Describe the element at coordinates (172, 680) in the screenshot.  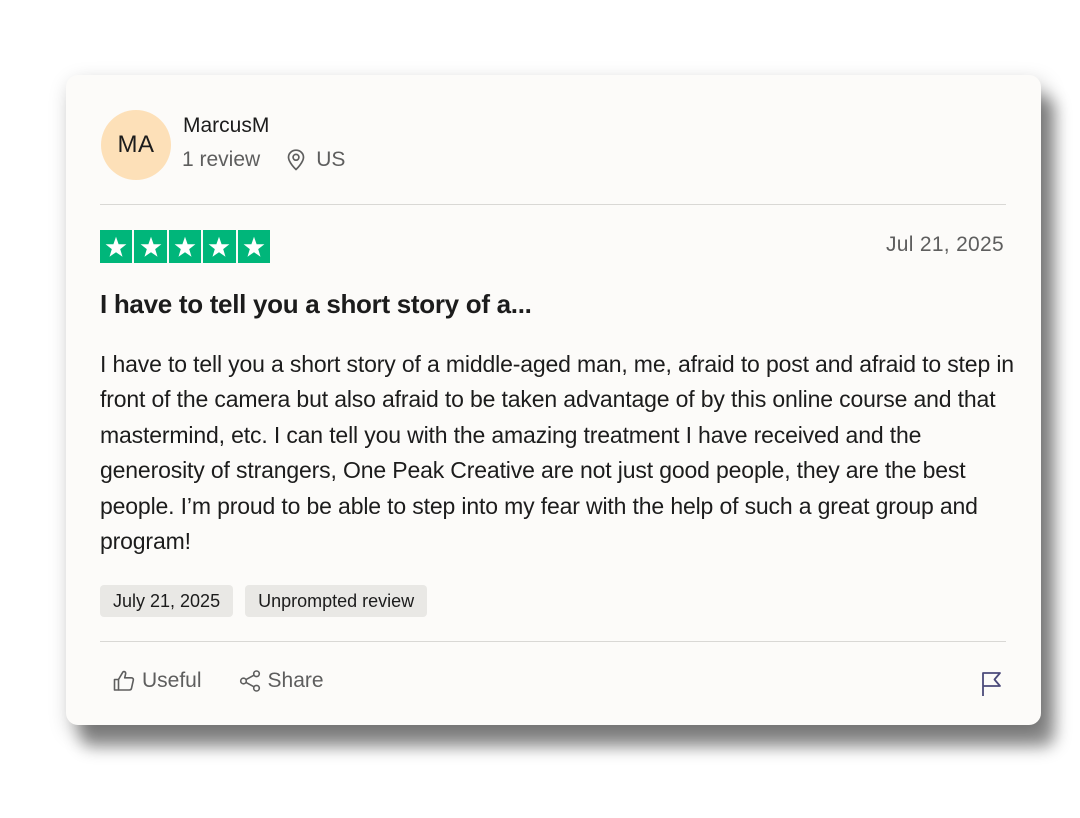
I see `useful-label: Useful` at that location.